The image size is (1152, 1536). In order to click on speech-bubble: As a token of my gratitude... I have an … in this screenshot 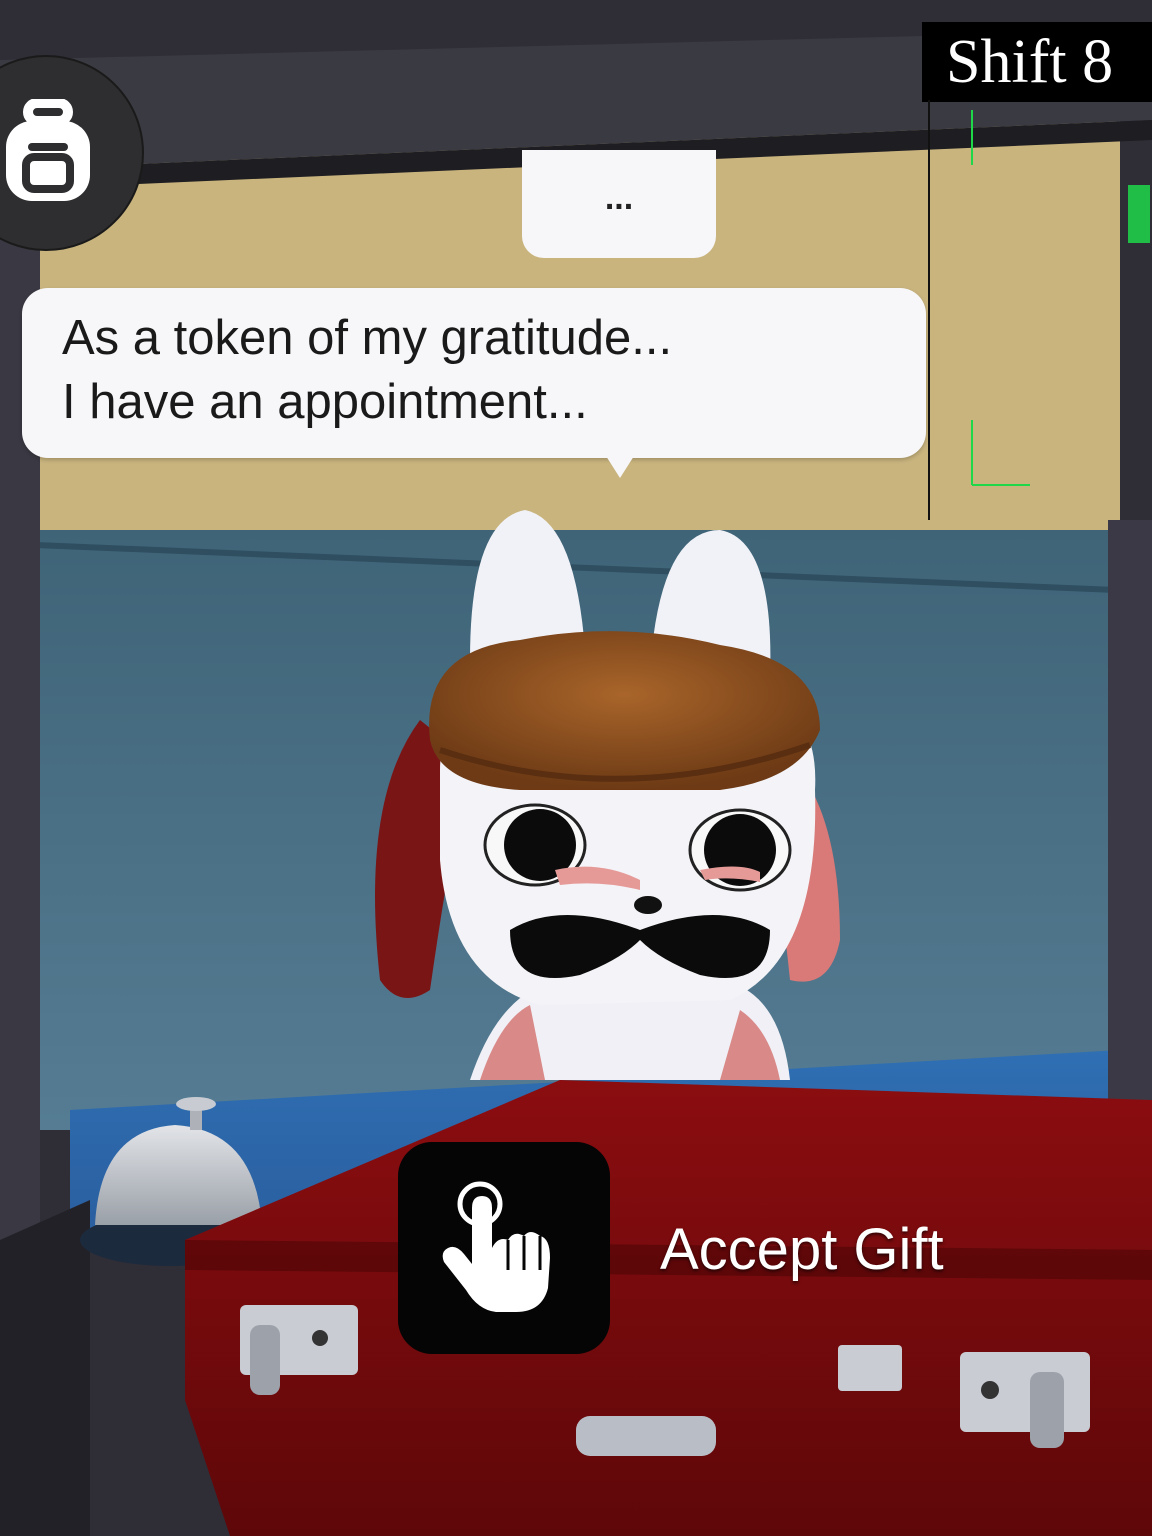, I will do `click(474, 373)`.